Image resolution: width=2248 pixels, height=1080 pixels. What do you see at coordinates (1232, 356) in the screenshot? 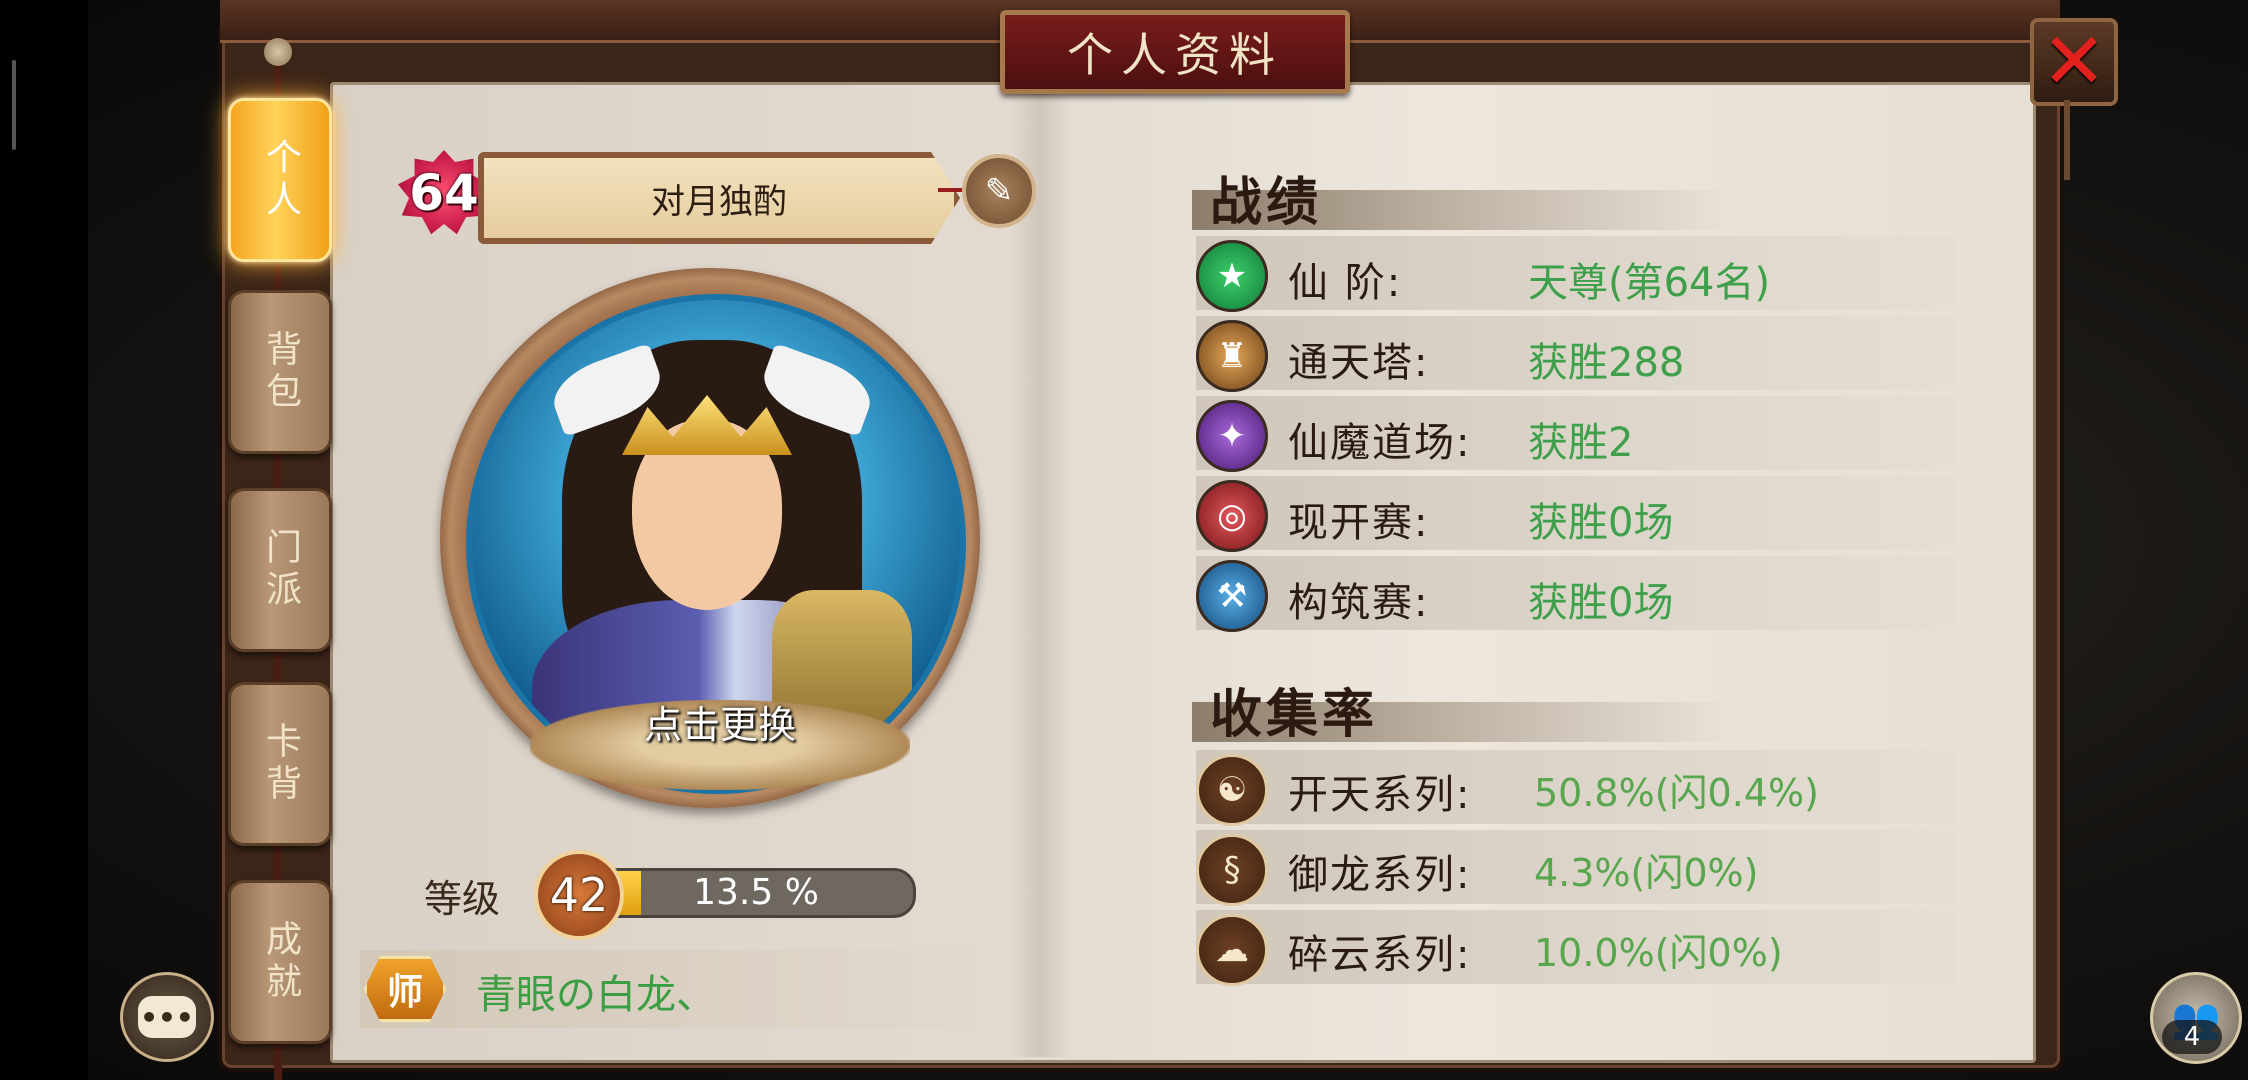
I see `tower-icon: ♜` at bounding box center [1232, 356].